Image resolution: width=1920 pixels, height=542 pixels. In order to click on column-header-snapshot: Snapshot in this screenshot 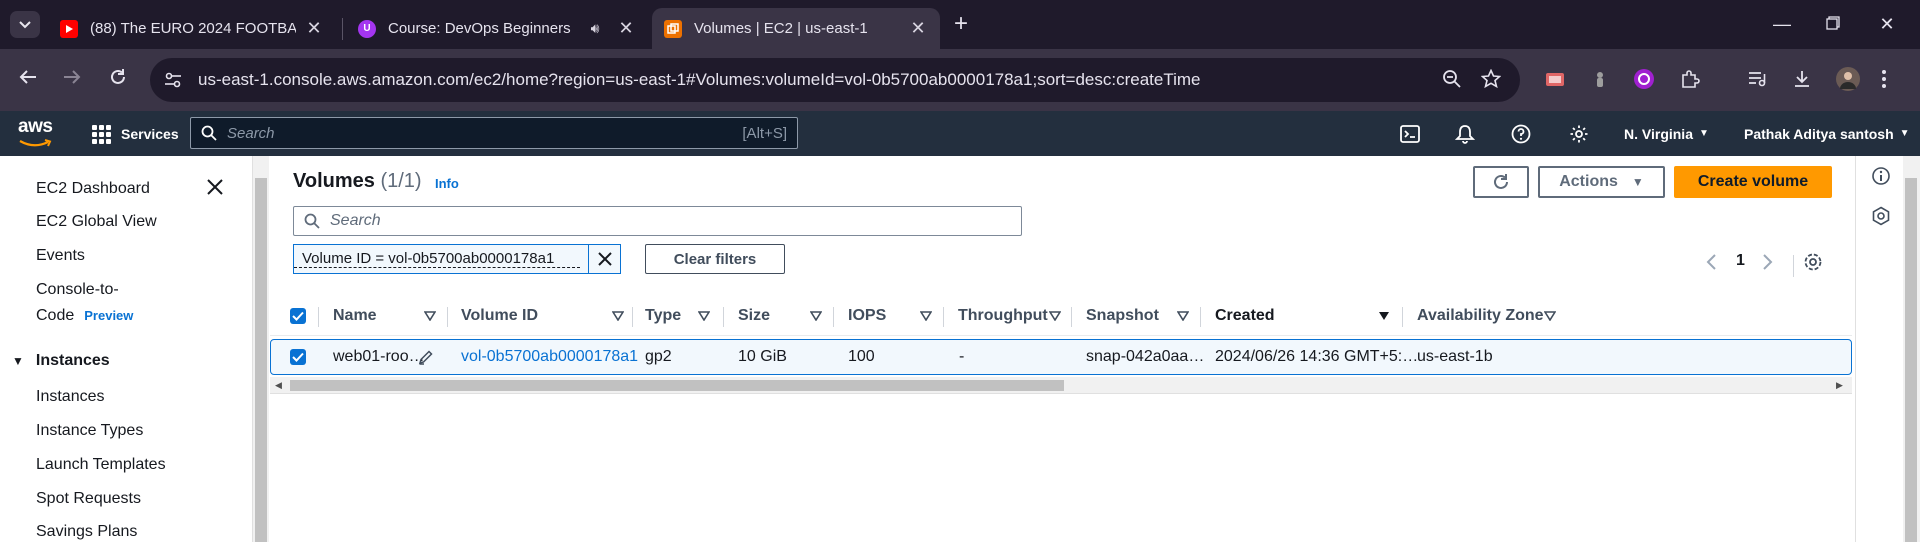, I will do `click(1122, 316)`.